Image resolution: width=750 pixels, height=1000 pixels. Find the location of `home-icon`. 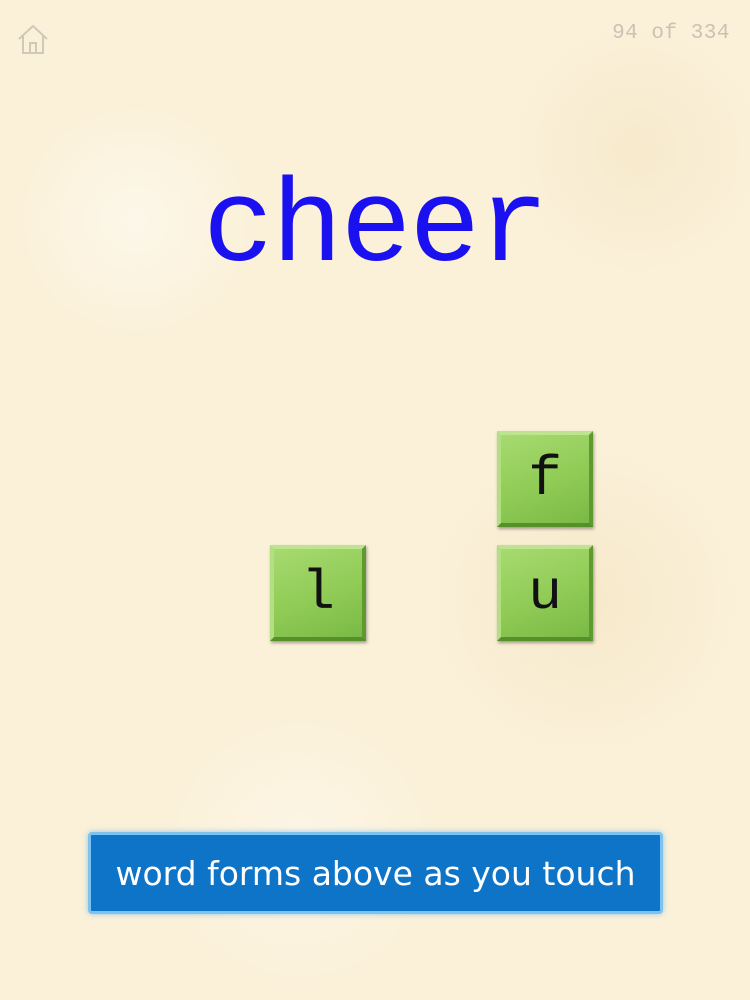

home-icon is located at coordinates (33, 39).